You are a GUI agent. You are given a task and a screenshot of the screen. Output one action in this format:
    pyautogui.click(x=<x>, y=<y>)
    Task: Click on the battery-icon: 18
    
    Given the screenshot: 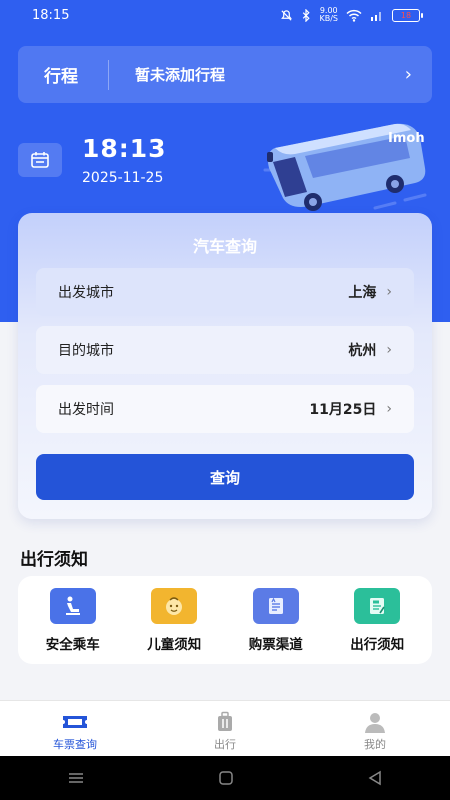 What is the action you would take?
    pyautogui.click(x=407, y=15)
    